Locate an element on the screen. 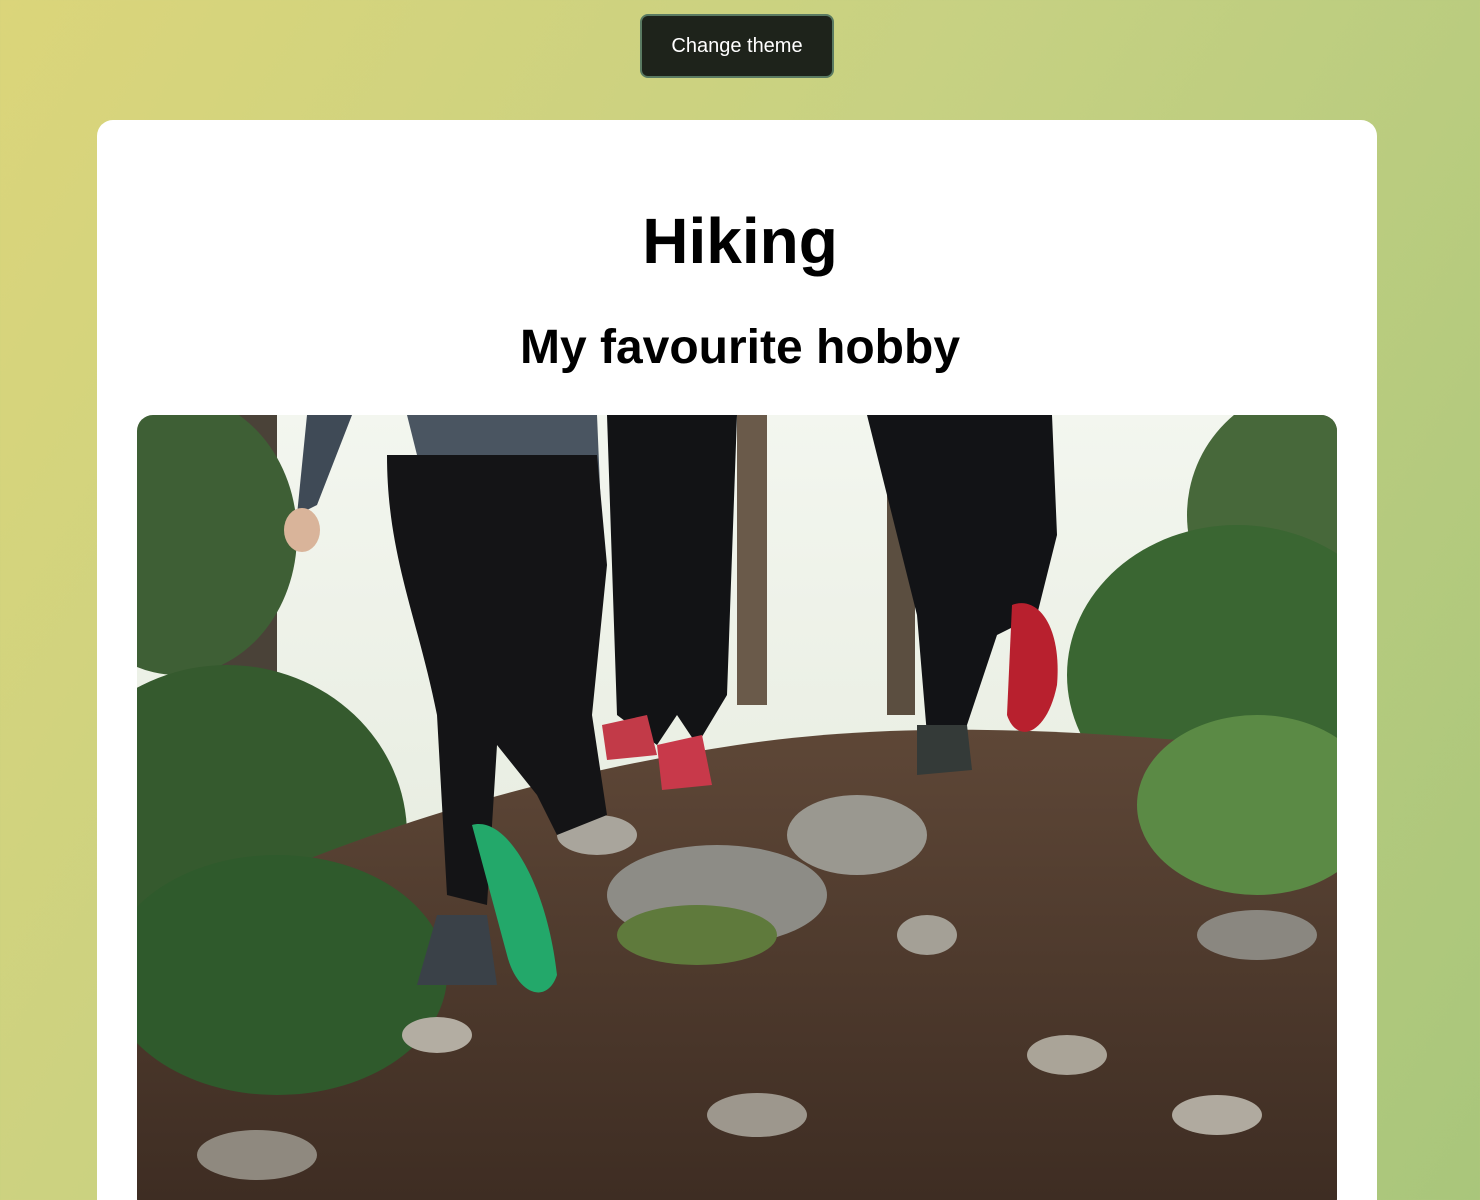 This screenshot has width=1480, height=1200. page-subtitle: My favourite hobby is located at coordinates (740, 347).